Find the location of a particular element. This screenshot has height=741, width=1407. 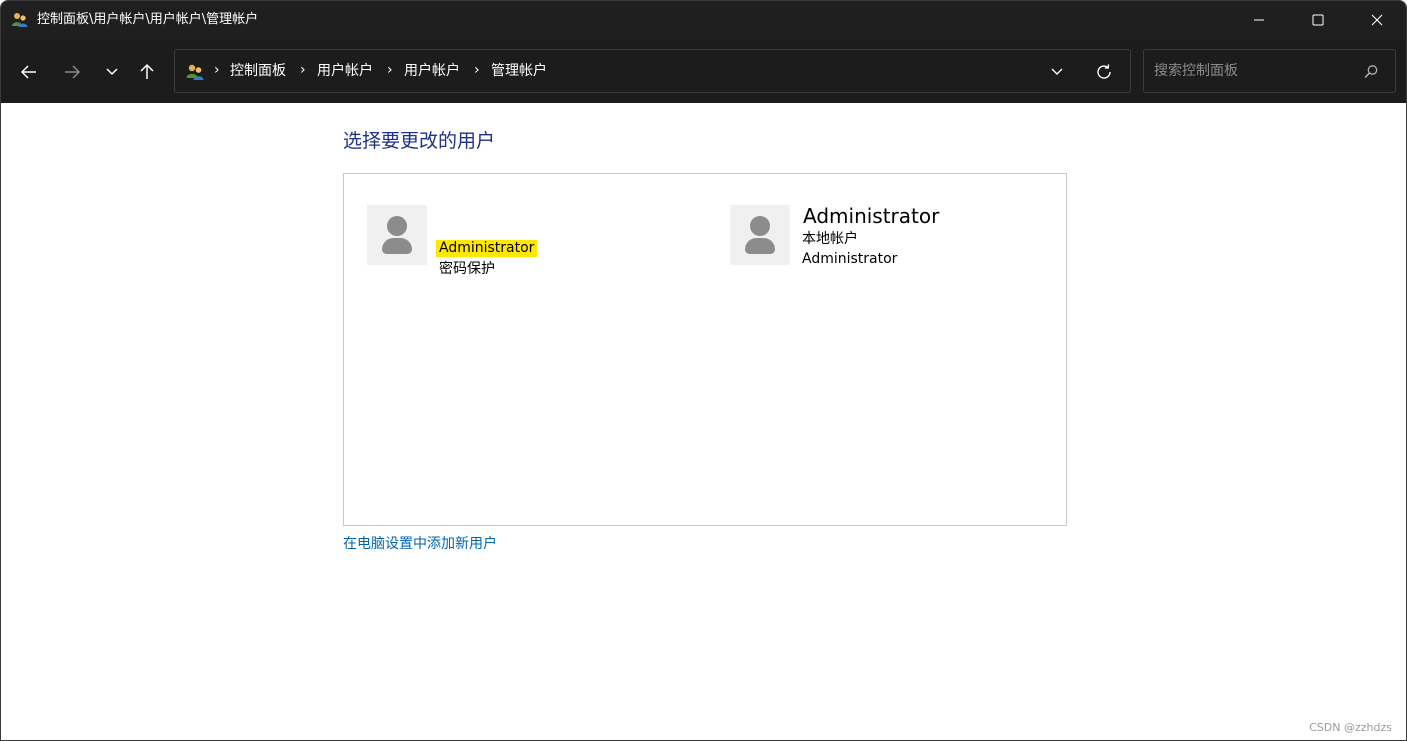

close-icon is located at coordinates (1377, 20).